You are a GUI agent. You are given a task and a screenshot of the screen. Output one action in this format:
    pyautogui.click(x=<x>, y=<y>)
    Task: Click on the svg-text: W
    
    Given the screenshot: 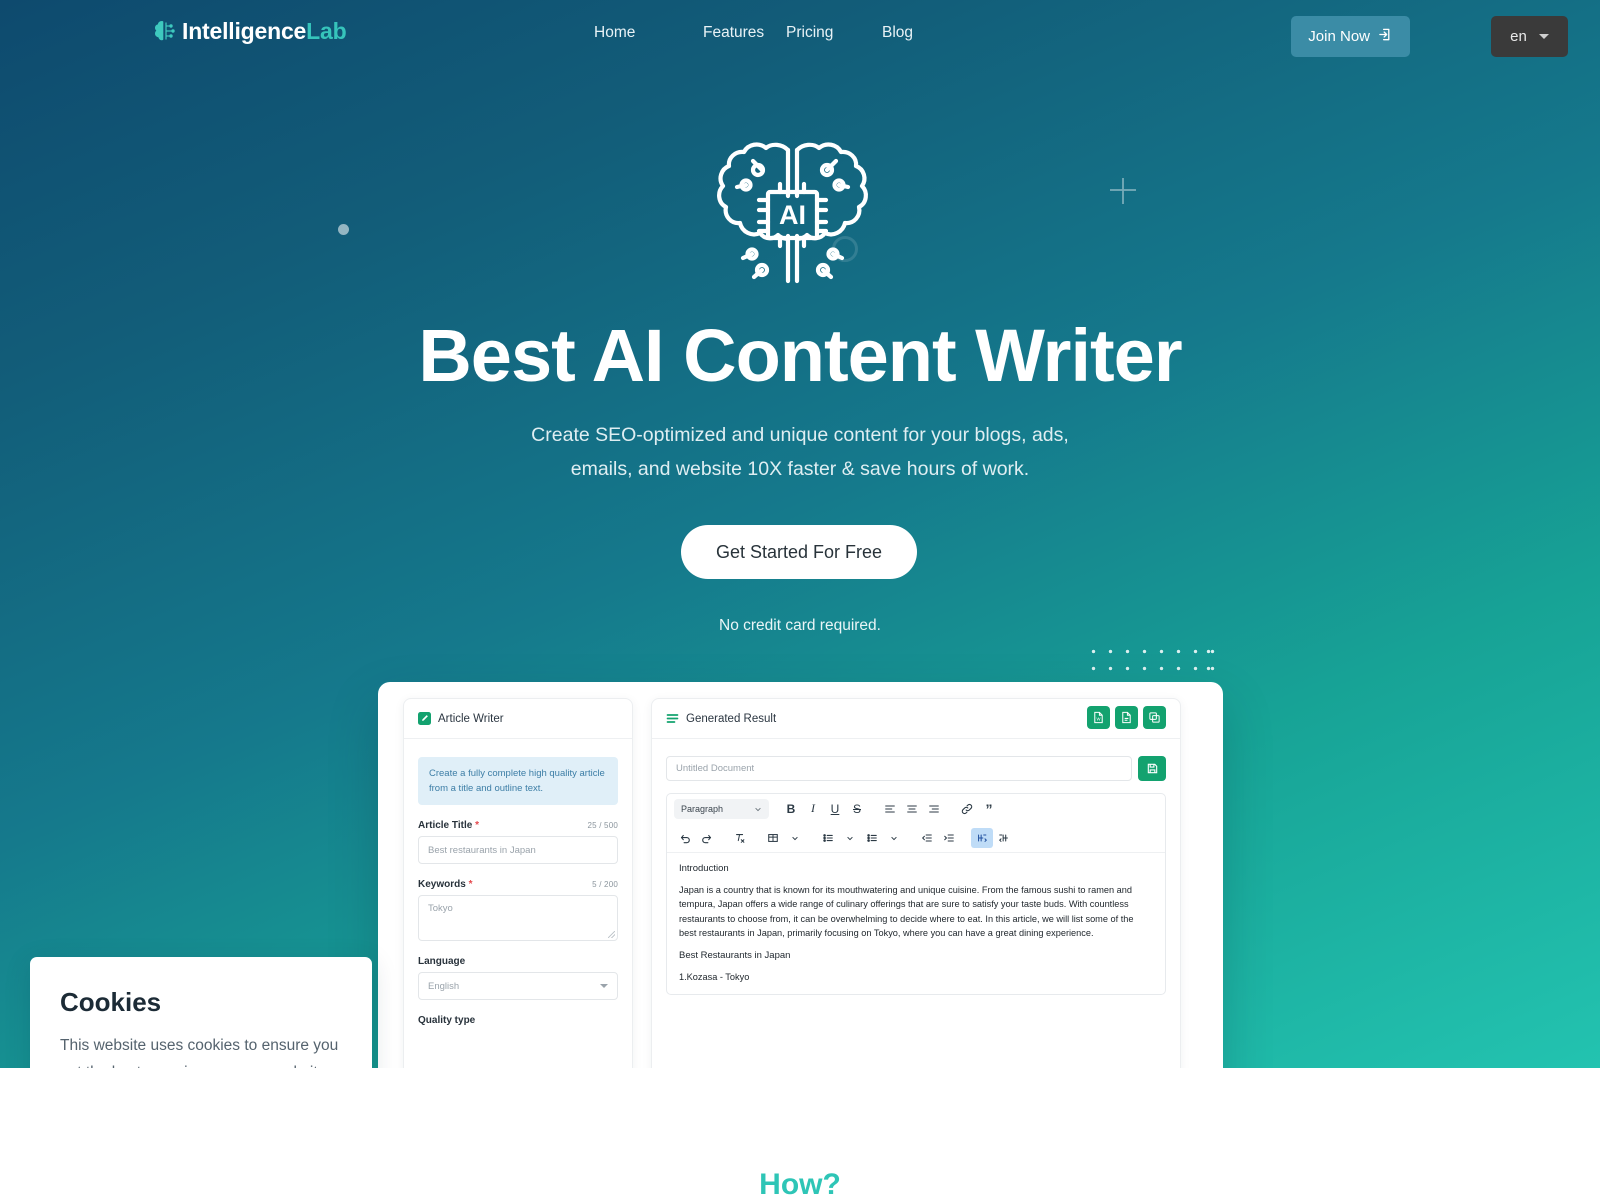 What is the action you would take?
    pyautogui.click(x=1098, y=719)
    